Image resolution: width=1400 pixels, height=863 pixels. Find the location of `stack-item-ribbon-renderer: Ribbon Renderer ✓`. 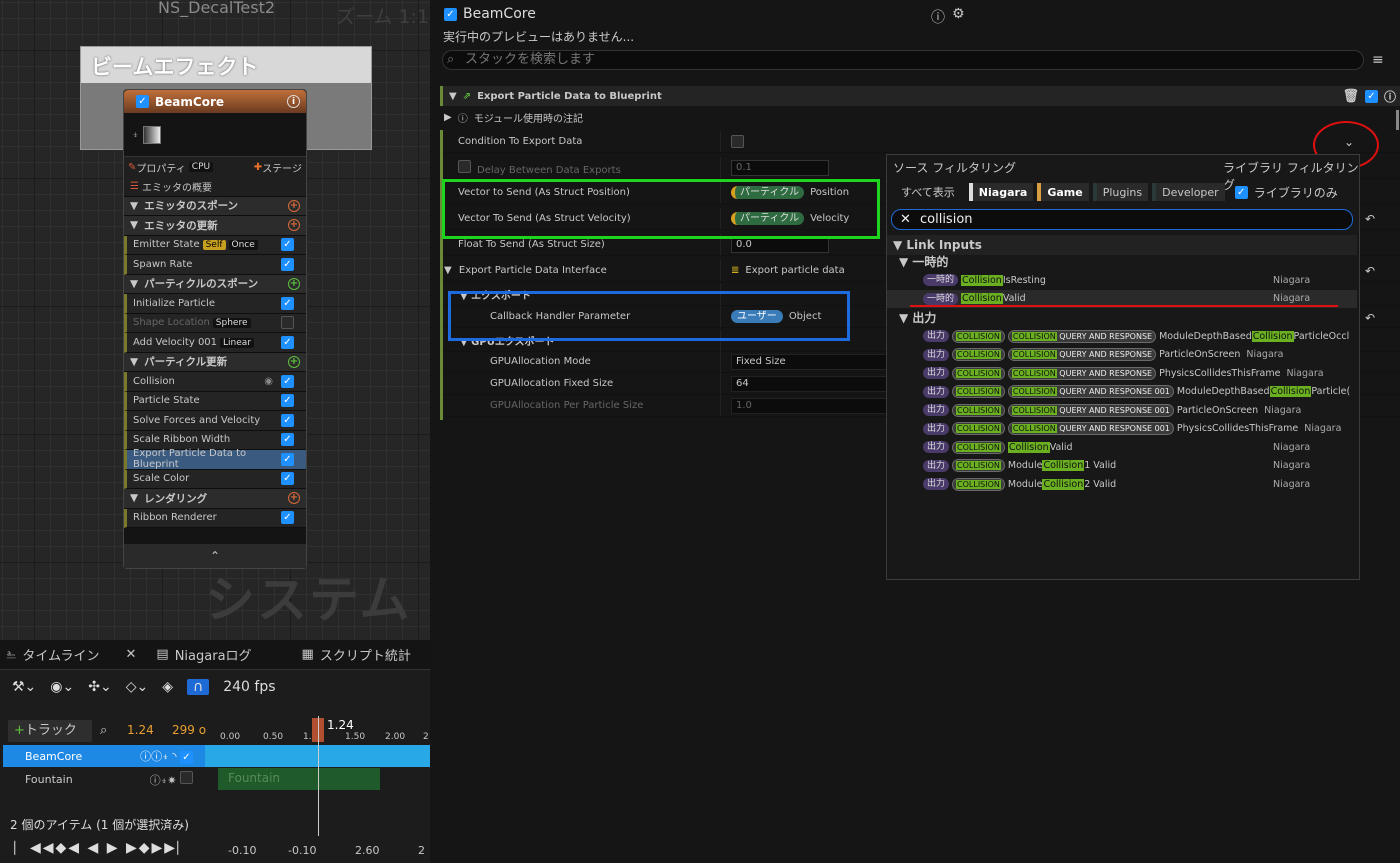

stack-item-ribbon-renderer: Ribbon Renderer ✓ is located at coordinates (215, 518).